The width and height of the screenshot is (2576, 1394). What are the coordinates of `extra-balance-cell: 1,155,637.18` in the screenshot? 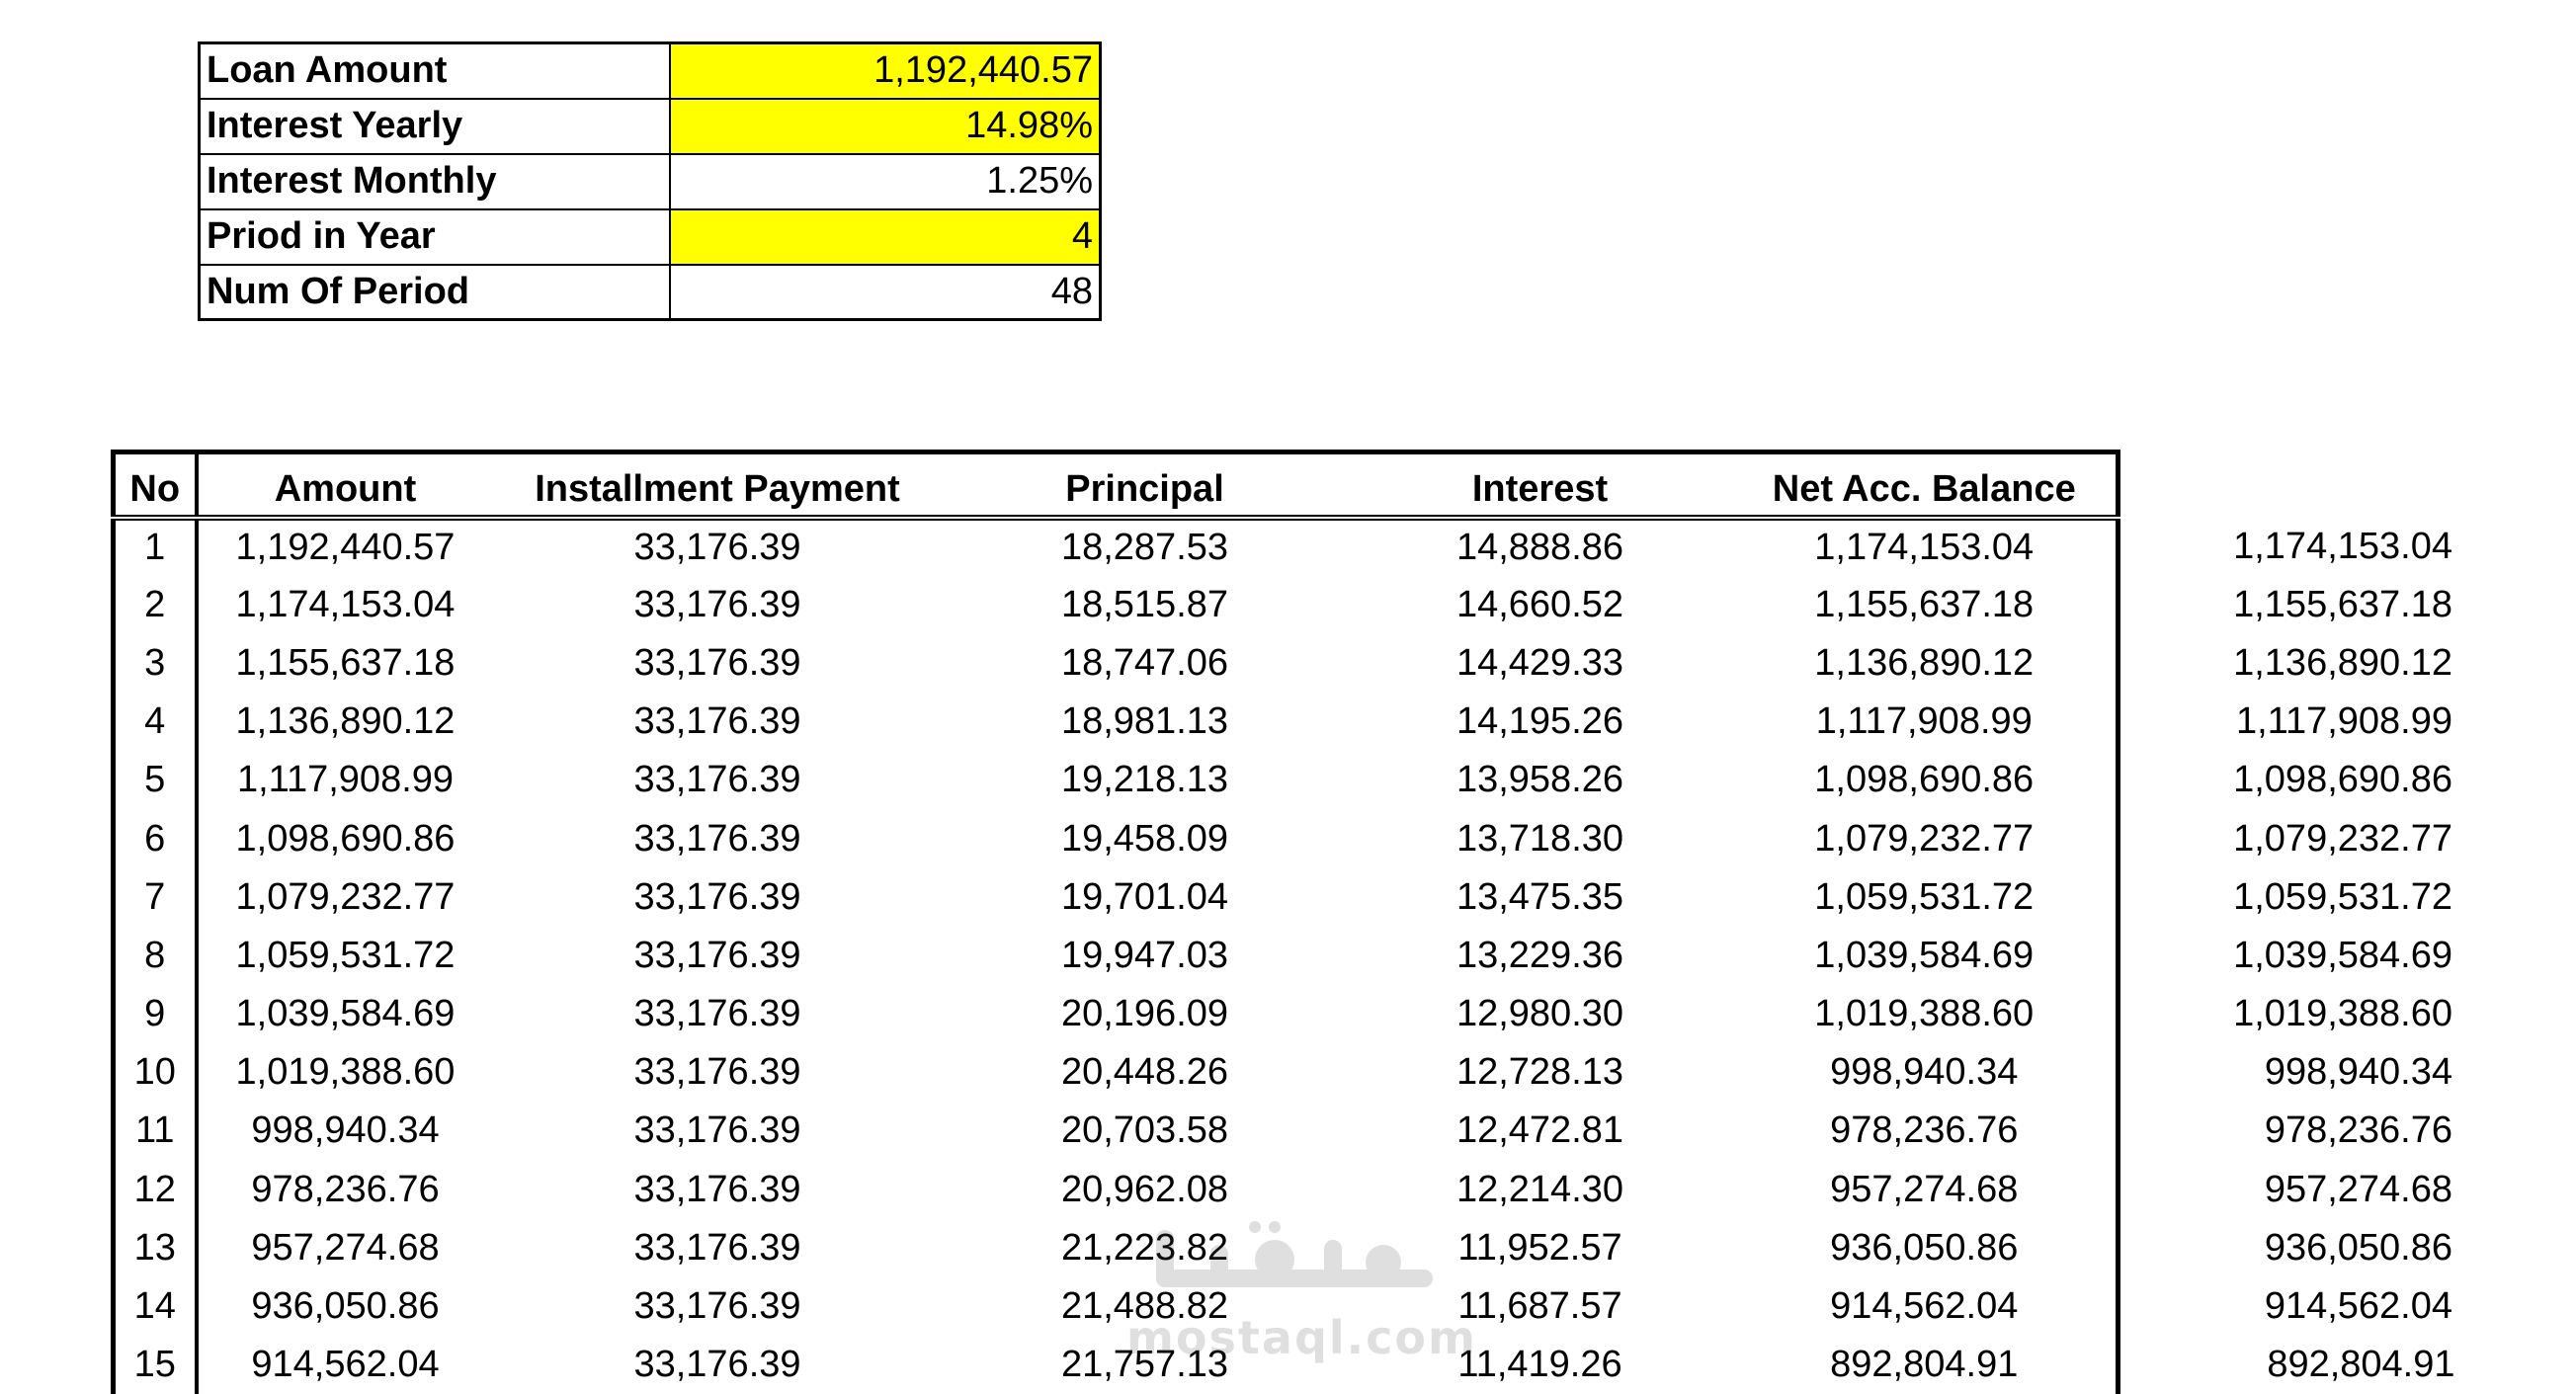 It's located at (2294, 605).